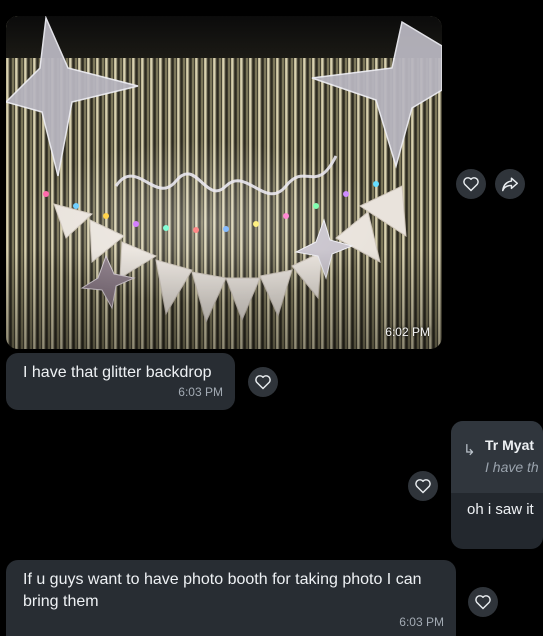 This screenshot has height=636, width=543. What do you see at coordinates (512, 467) in the screenshot?
I see `quoted-snippet: I have th` at bounding box center [512, 467].